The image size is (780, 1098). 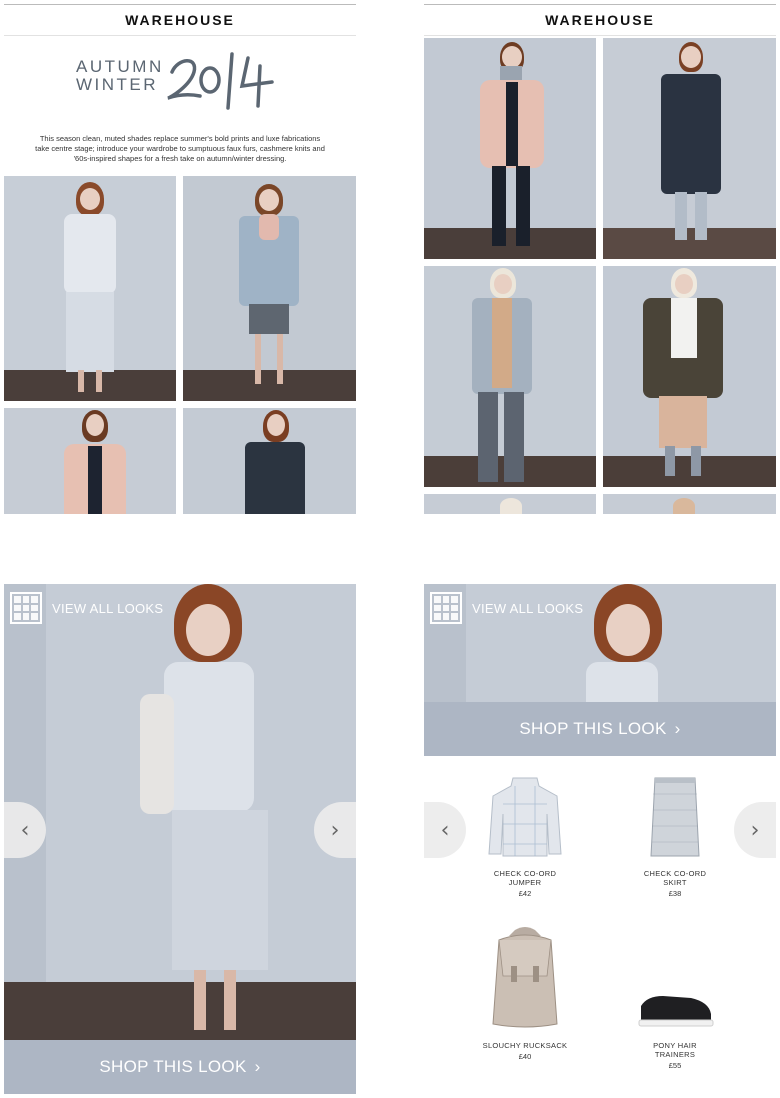 I want to click on product-name: CHECK CO-ORD JUMPER, so click(x=525, y=878).